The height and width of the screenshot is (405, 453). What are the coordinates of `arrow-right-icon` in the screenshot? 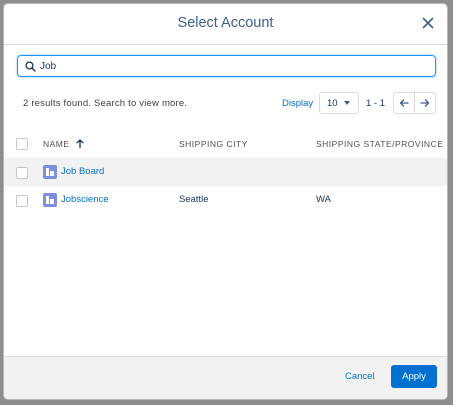 It's located at (425, 103).